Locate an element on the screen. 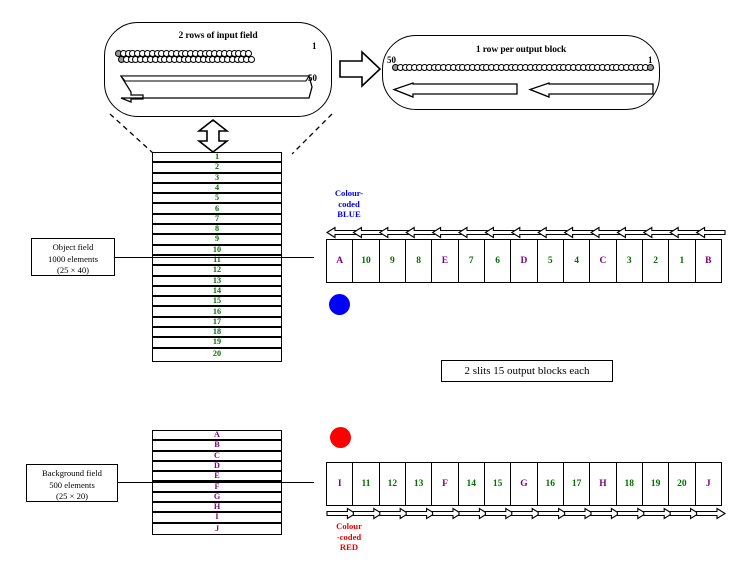 The height and width of the screenshot is (575, 750). blue-label-line-3: BLUE is located at coordinates (349, 214).